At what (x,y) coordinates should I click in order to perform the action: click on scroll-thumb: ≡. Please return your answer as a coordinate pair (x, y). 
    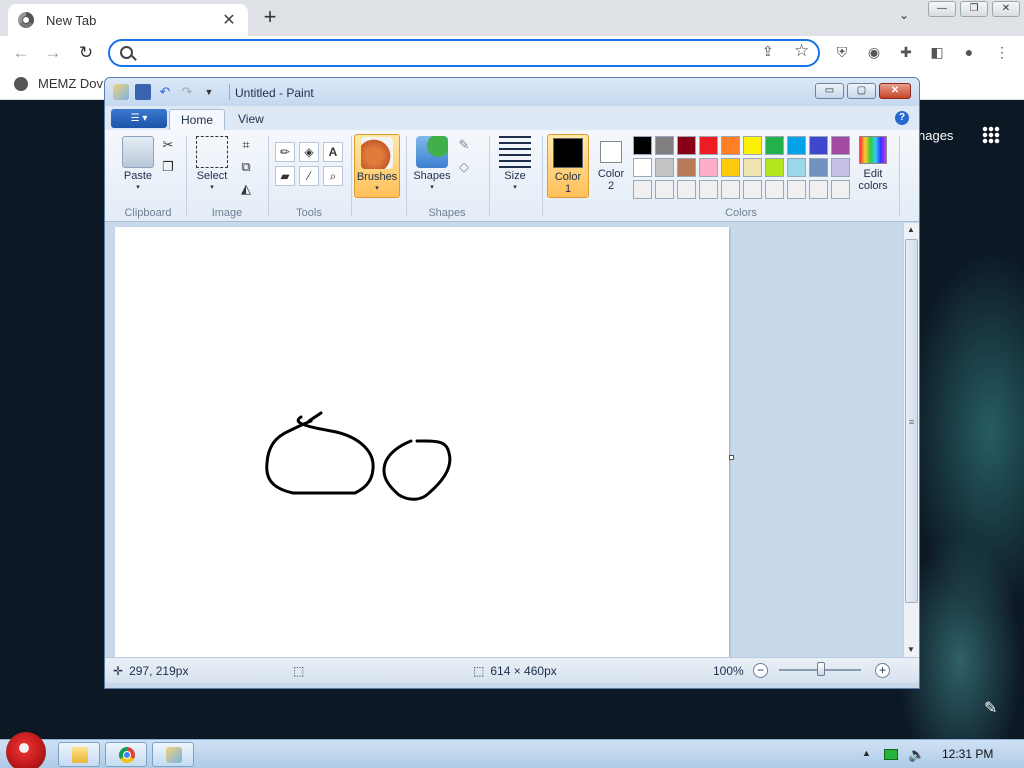
    Looking at the image, I should click on (911, 421).